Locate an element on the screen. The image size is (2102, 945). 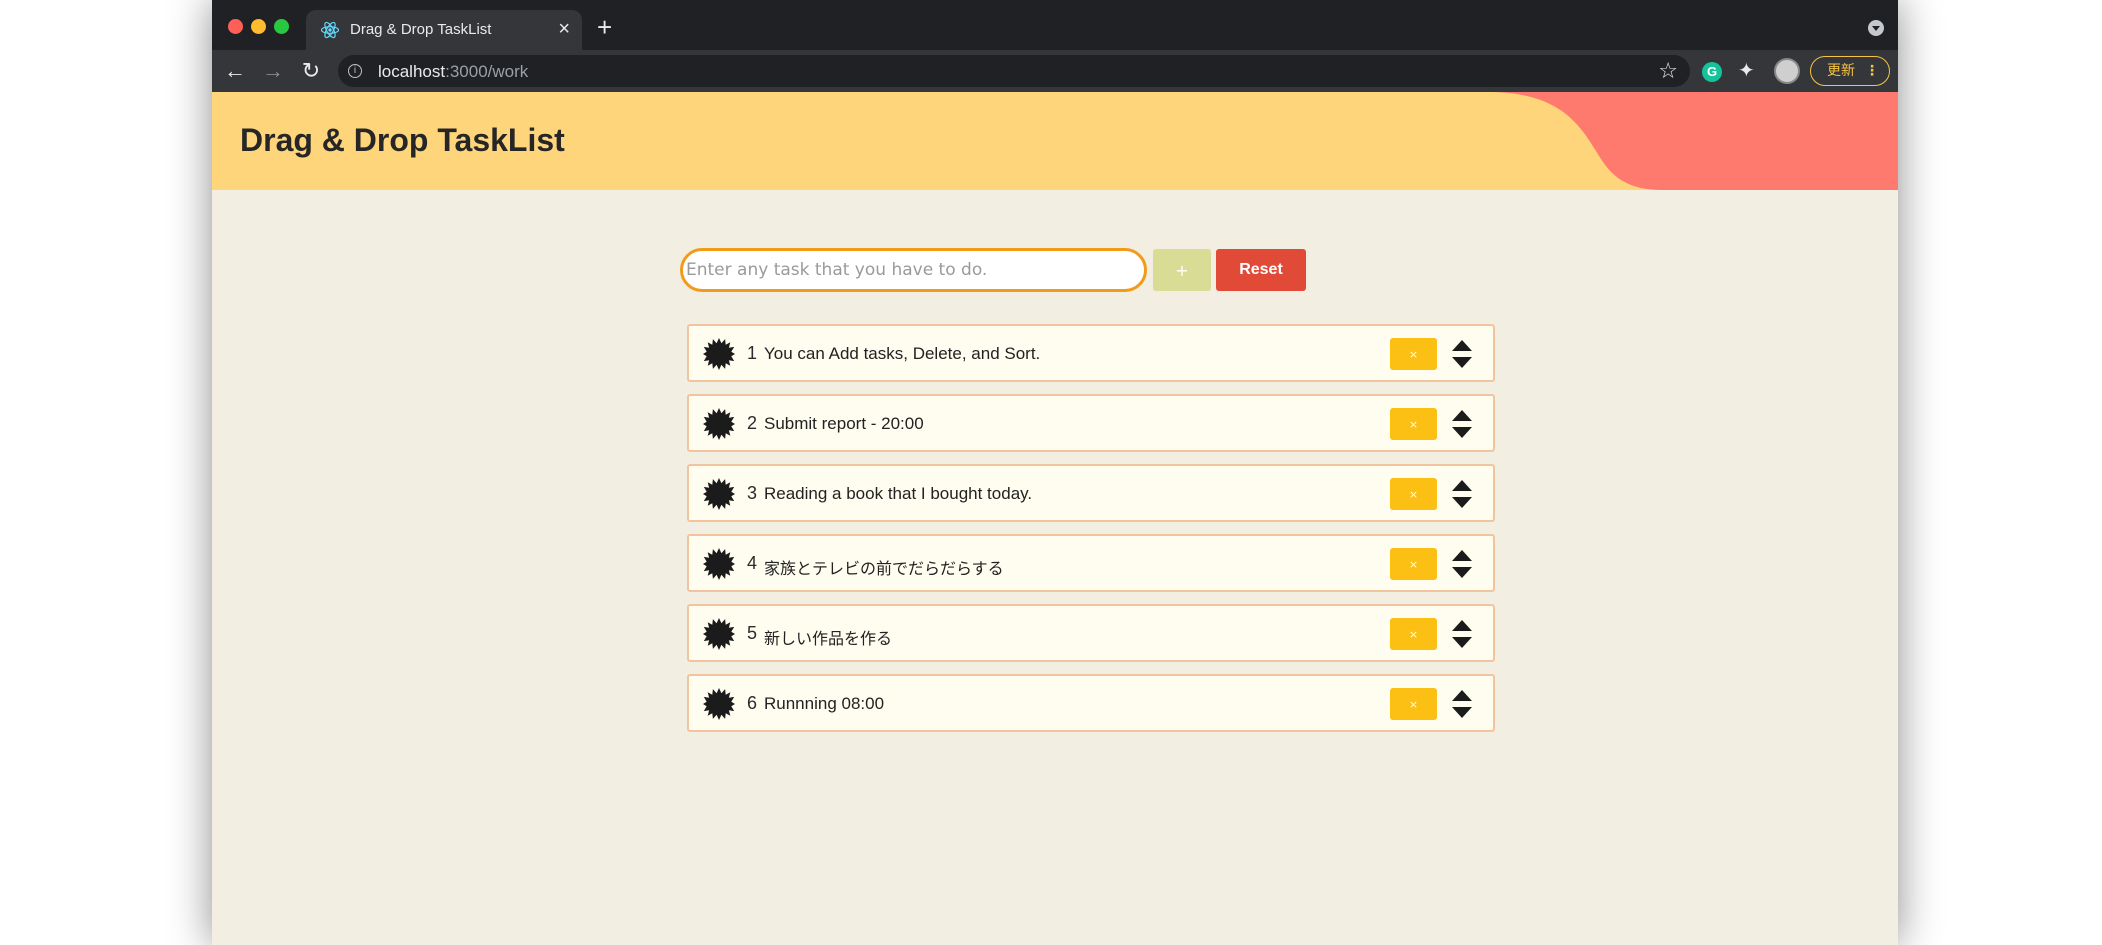
react-icon is located at coordinates (330, 30).